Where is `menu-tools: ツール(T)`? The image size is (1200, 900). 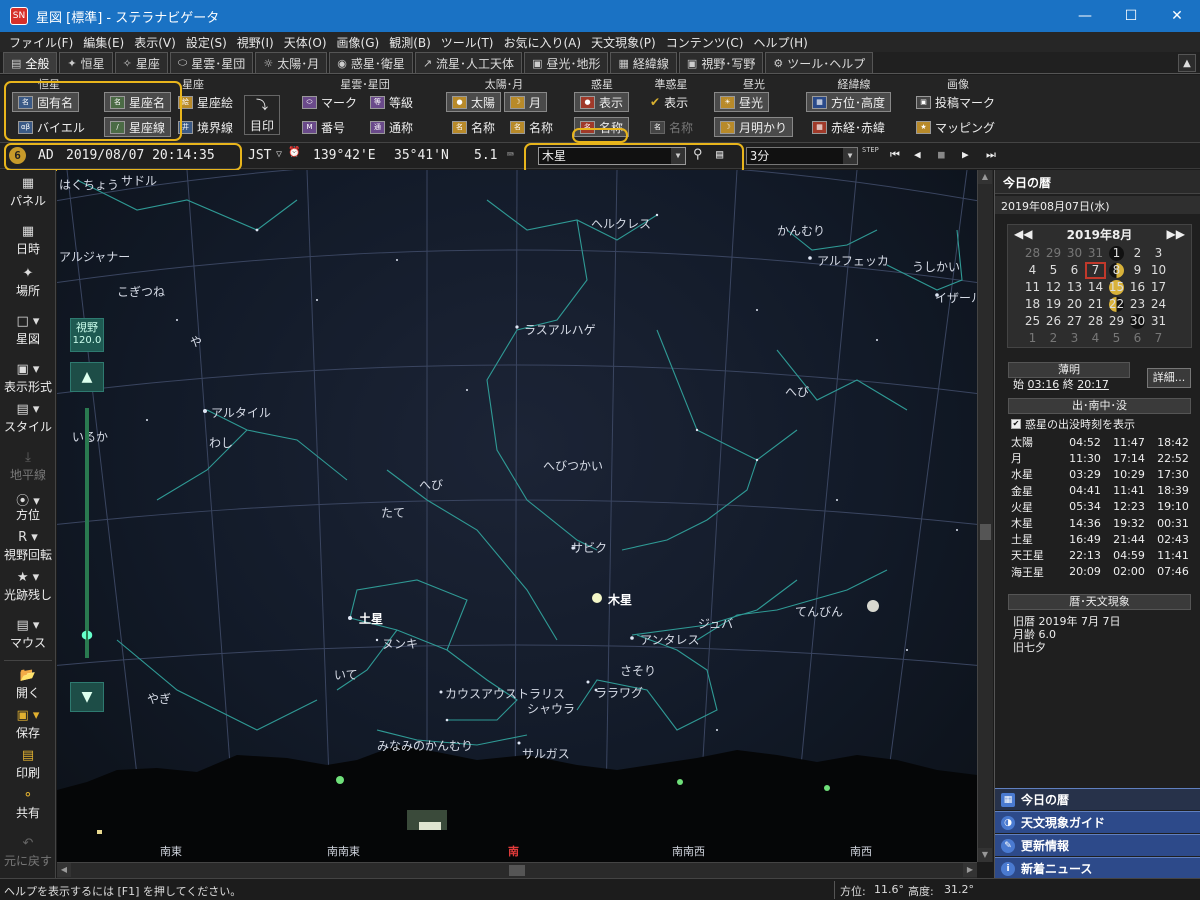 menu-tools: ツール(T) is located at coordinates (467, 42).